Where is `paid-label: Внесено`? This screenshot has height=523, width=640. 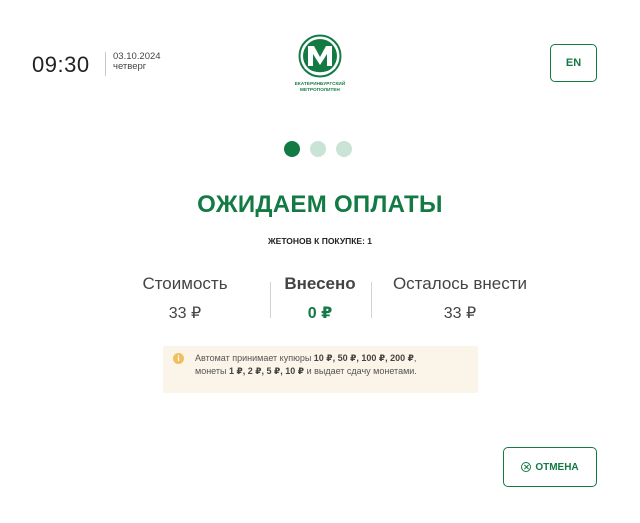 paid-label: Внесено is located at coordinates (320, 283).